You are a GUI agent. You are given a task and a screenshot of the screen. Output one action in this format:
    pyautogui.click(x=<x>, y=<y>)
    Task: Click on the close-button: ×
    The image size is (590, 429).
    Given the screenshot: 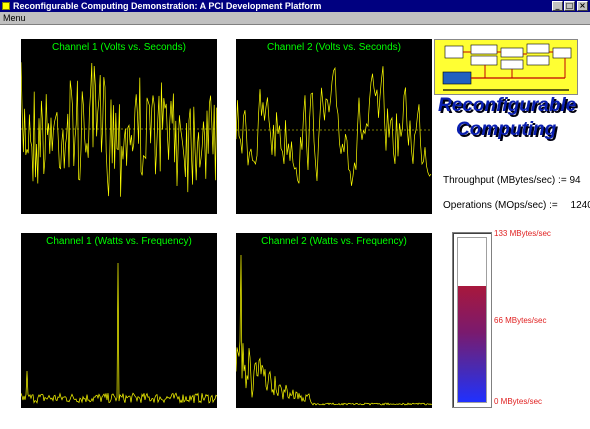 What is the action you would take?
    pyautogui.click(x=582, y=6)
    